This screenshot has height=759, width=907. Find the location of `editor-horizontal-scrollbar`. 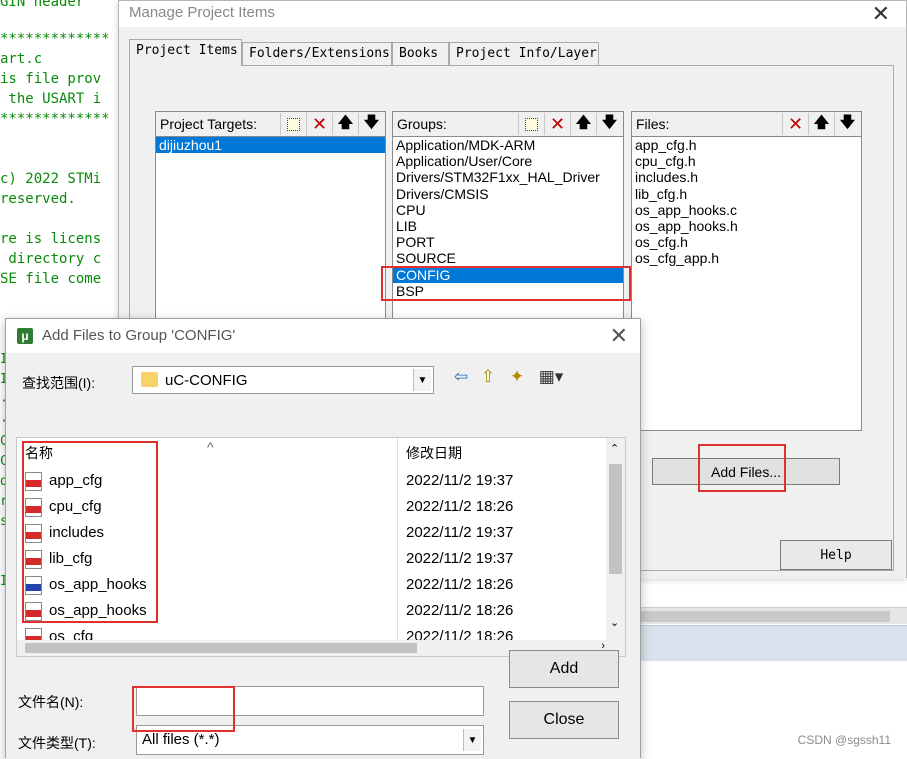

editor-horizontal-scrollbar is located at coordinates (773, 615).